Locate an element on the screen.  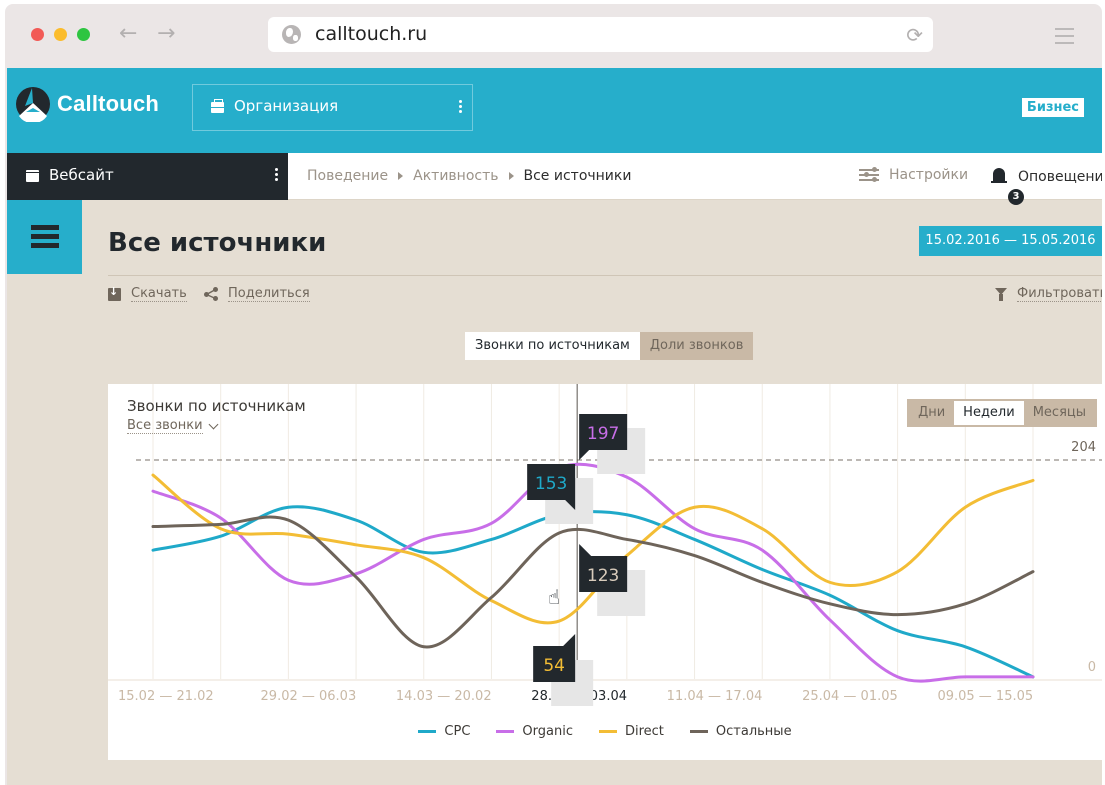
reload-icon: ⟳ is located at coordinates (914, 35).